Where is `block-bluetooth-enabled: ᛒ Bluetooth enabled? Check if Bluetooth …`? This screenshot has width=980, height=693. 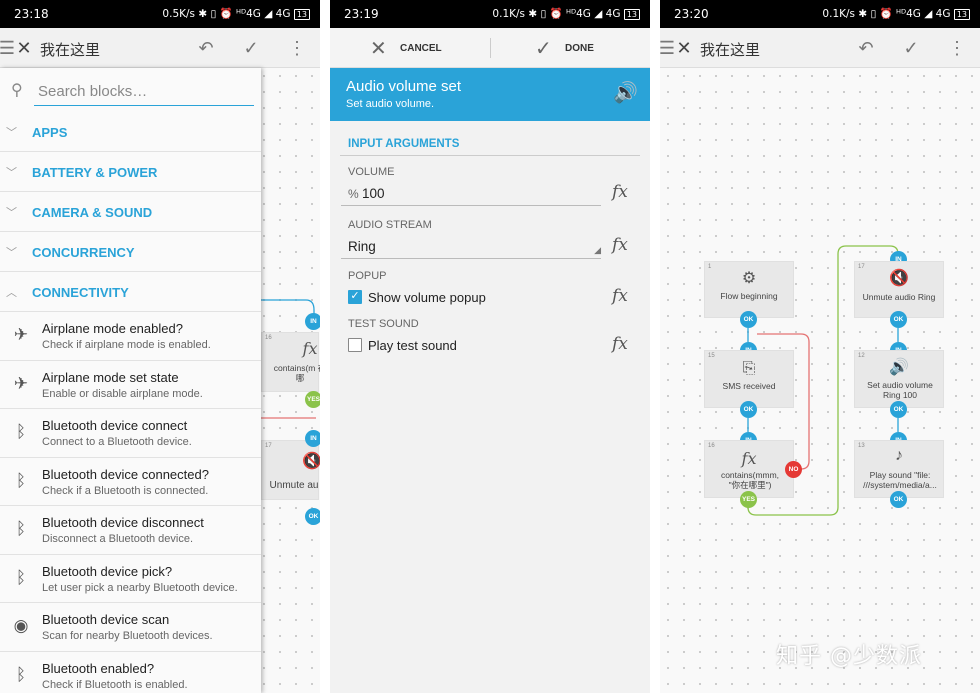
block-bluetooth-enabled: ᛒ Bluetooth enabled? Check if Bluetooth … is located at coordinates (130, 672).